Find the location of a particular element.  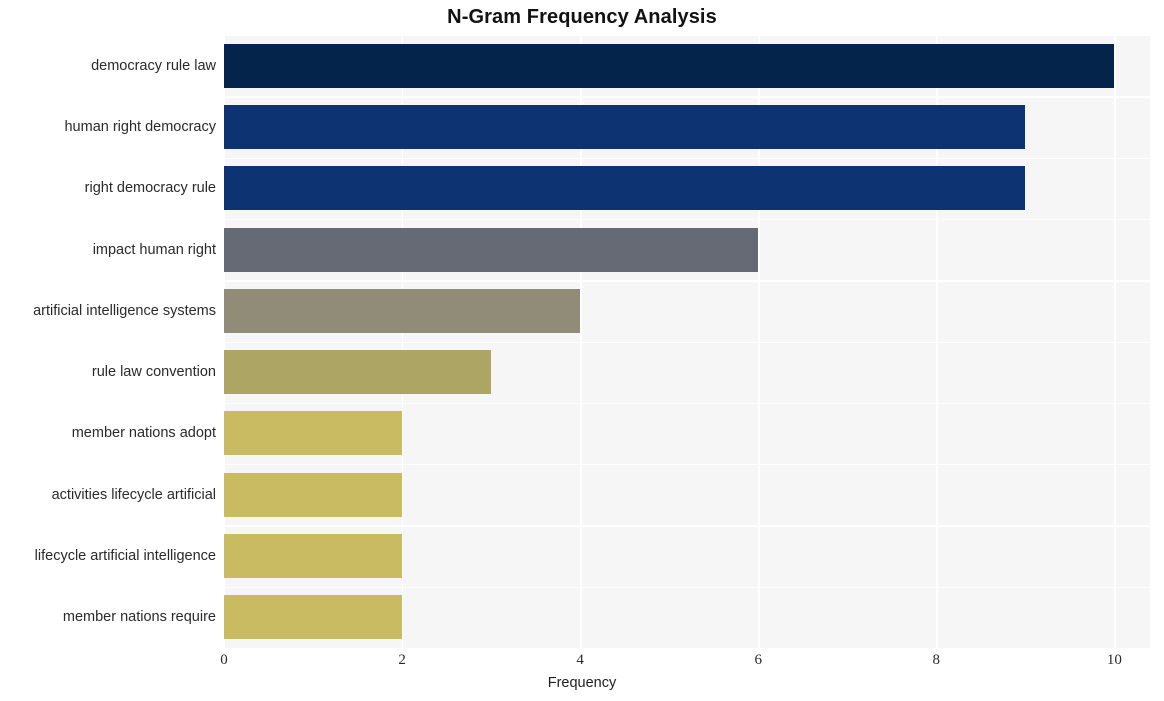

x-axis-tick-label: 2 is located at coordinates (402, 660).